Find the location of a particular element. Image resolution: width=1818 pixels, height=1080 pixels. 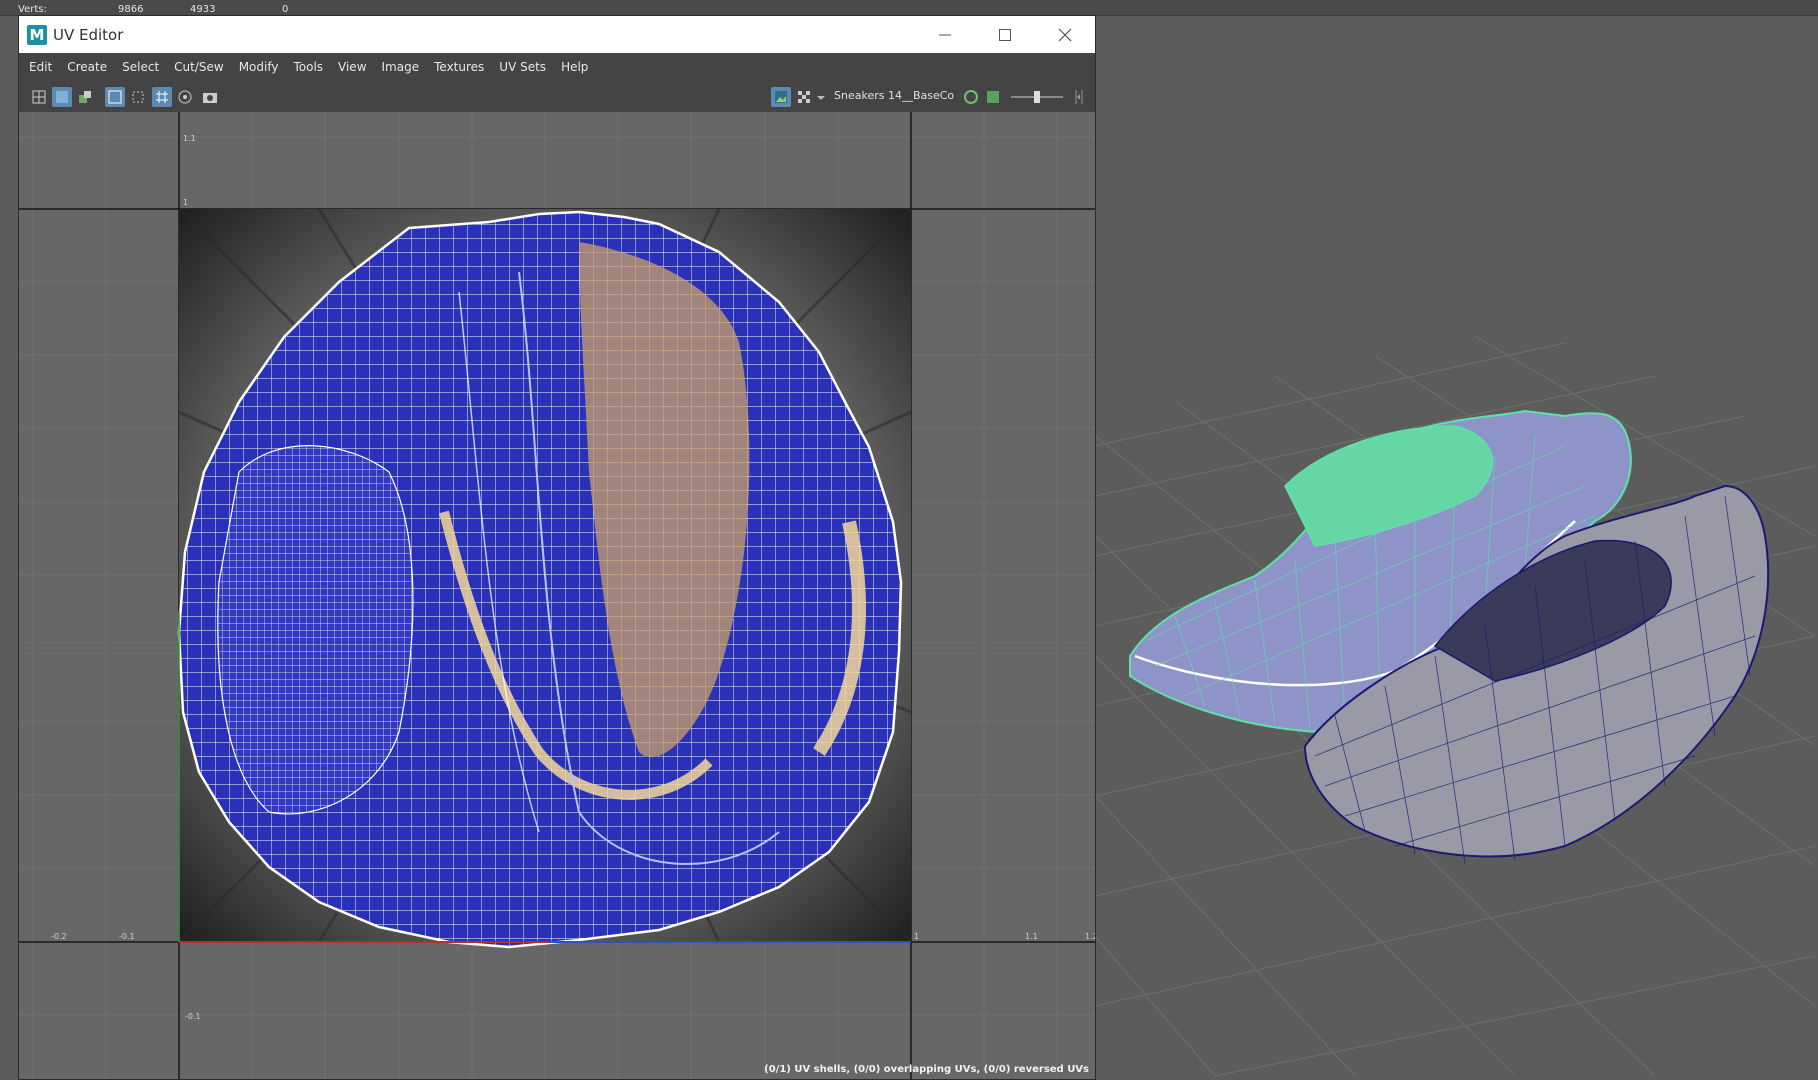

image-settings-icon is located at coordinates (993, 97).